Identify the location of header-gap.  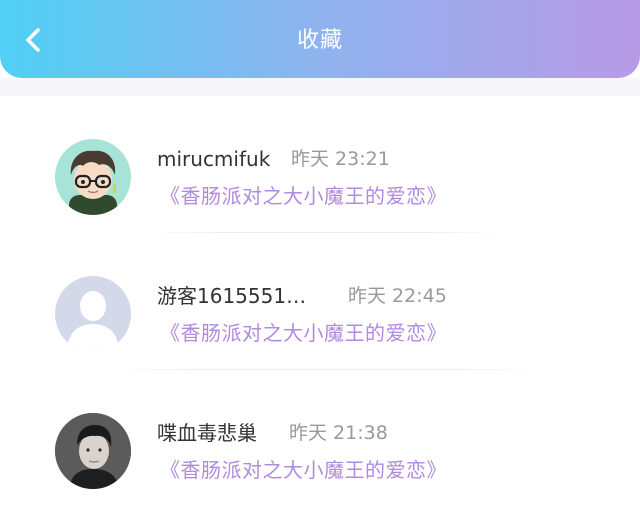
(320, 87).